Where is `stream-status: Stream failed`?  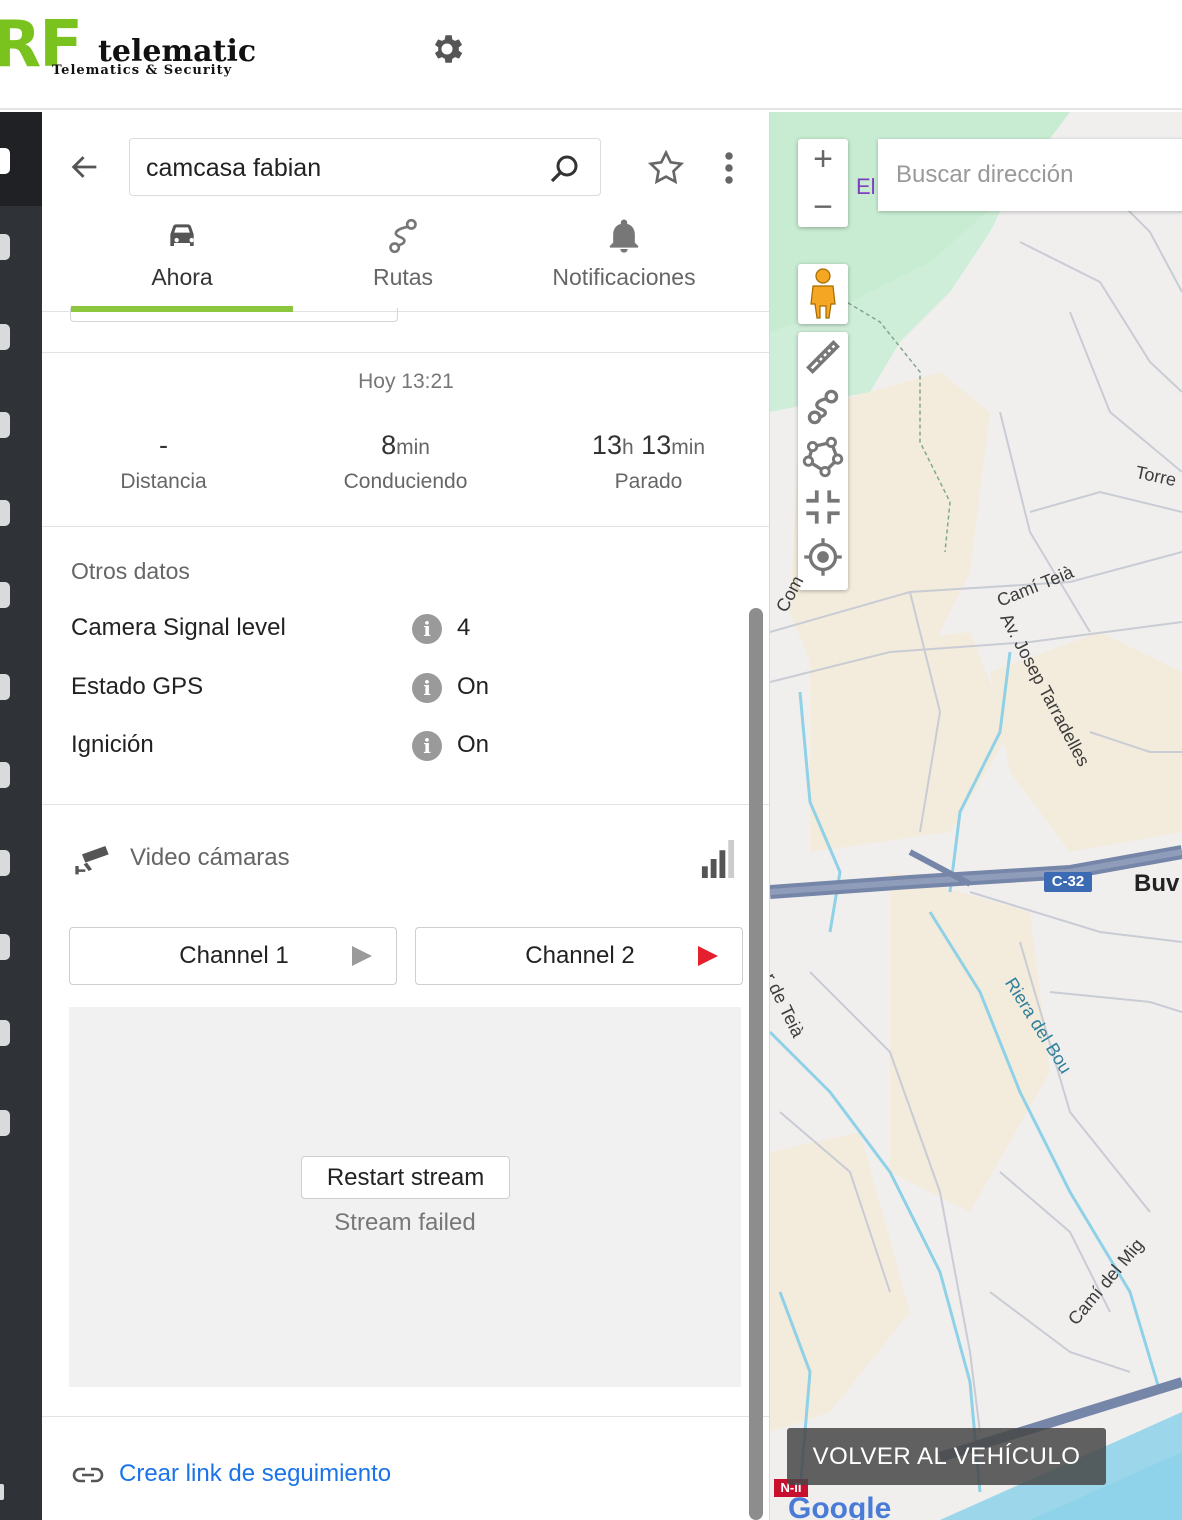 stream-status: Stream failed is located at coordinates (405, 1222).